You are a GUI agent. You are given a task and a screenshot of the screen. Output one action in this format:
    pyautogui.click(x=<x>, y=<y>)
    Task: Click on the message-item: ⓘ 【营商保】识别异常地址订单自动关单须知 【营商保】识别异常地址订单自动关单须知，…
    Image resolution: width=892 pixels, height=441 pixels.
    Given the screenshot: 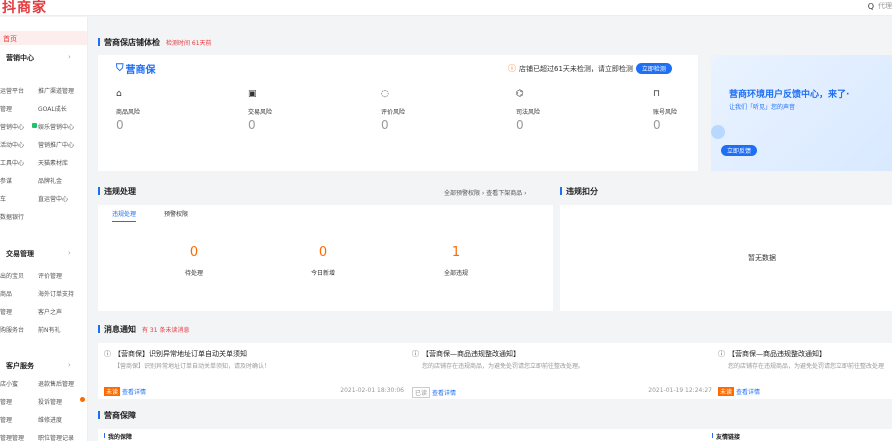 What is the action you would take?
    pyautogui.click(x=254, y=372)
    